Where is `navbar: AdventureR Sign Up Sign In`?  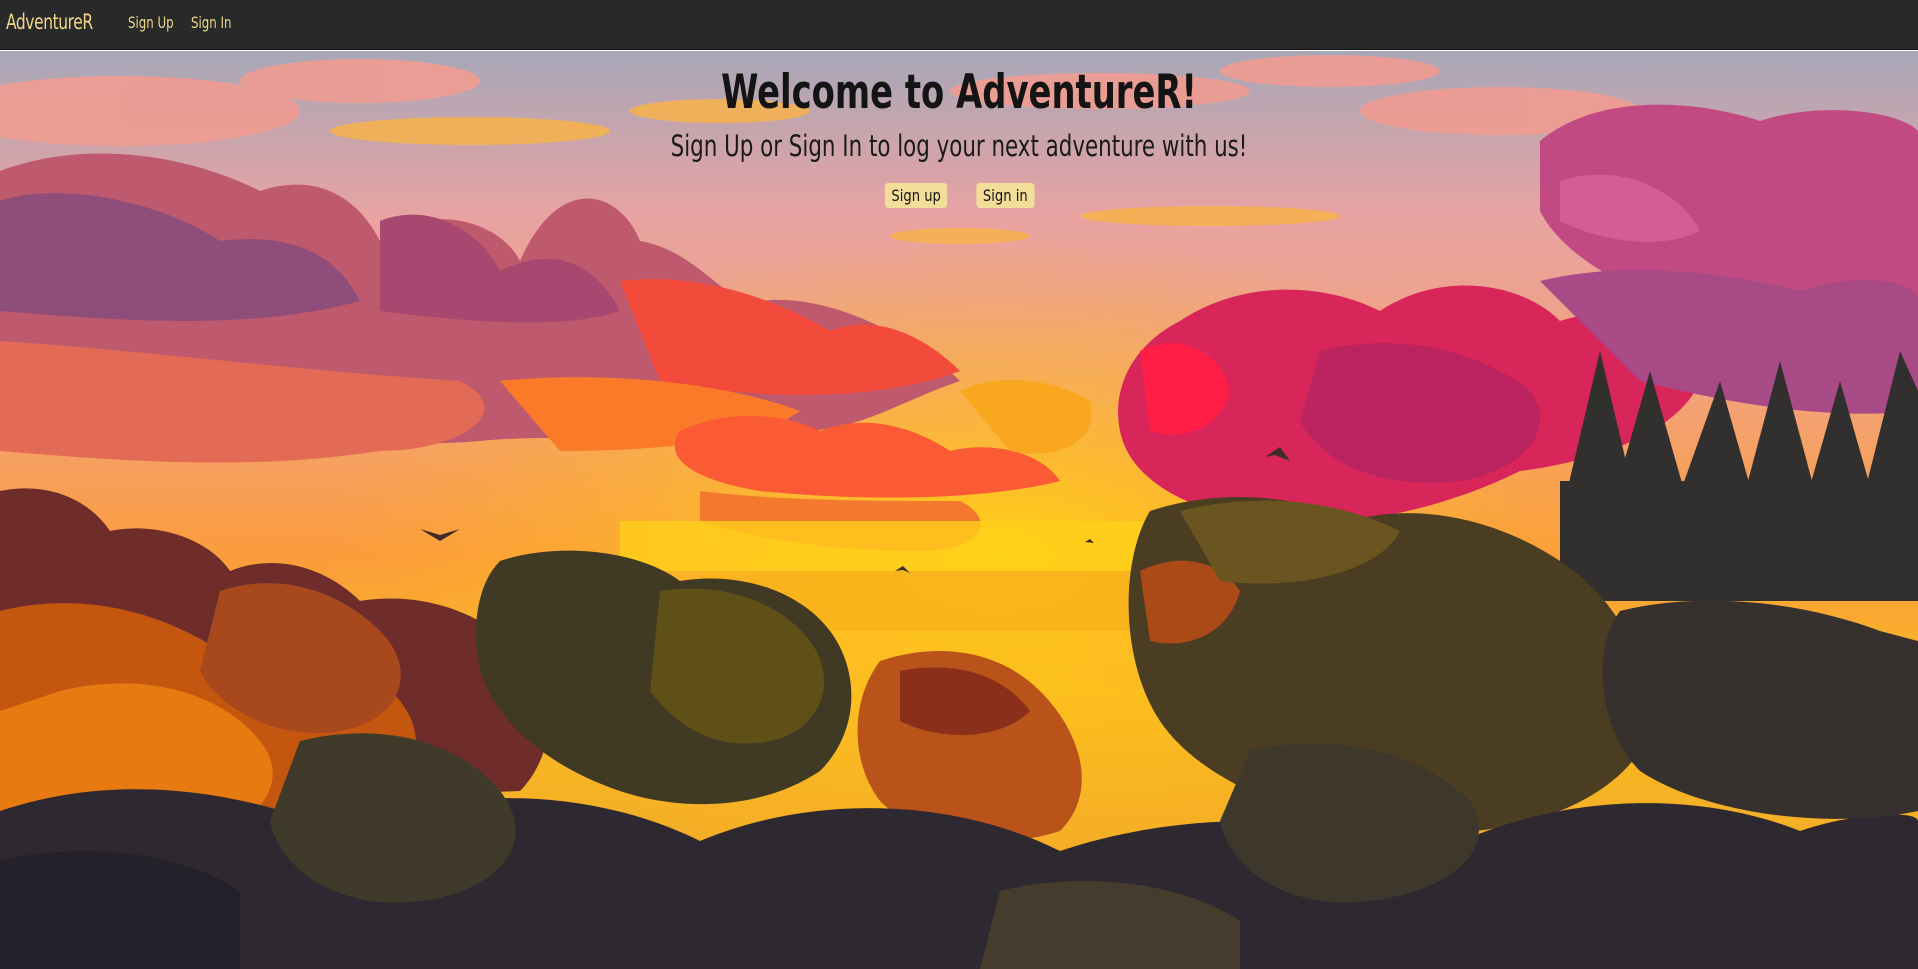
navbar: AdventureR Sign Up Sign In is located at coordinates (959, 25).